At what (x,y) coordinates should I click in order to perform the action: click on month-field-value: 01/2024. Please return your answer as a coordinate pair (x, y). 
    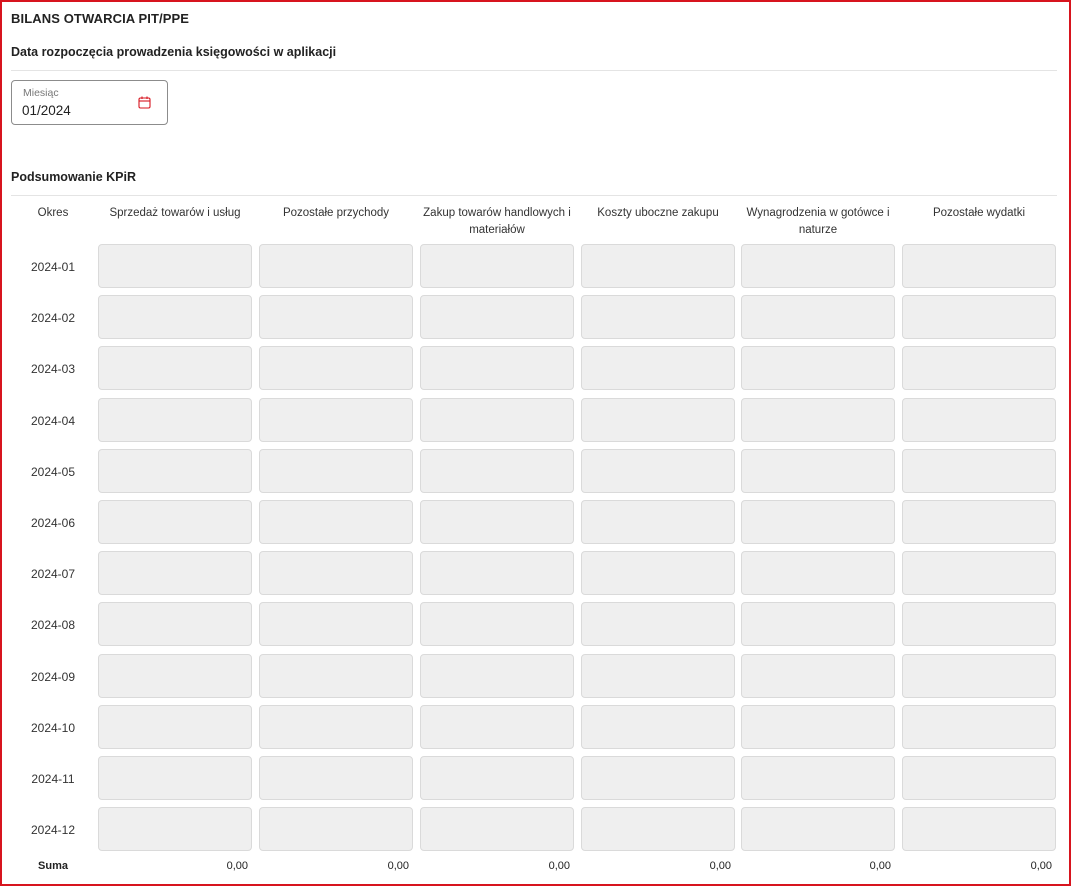
    Looking at the image, I should click on (46, 110).